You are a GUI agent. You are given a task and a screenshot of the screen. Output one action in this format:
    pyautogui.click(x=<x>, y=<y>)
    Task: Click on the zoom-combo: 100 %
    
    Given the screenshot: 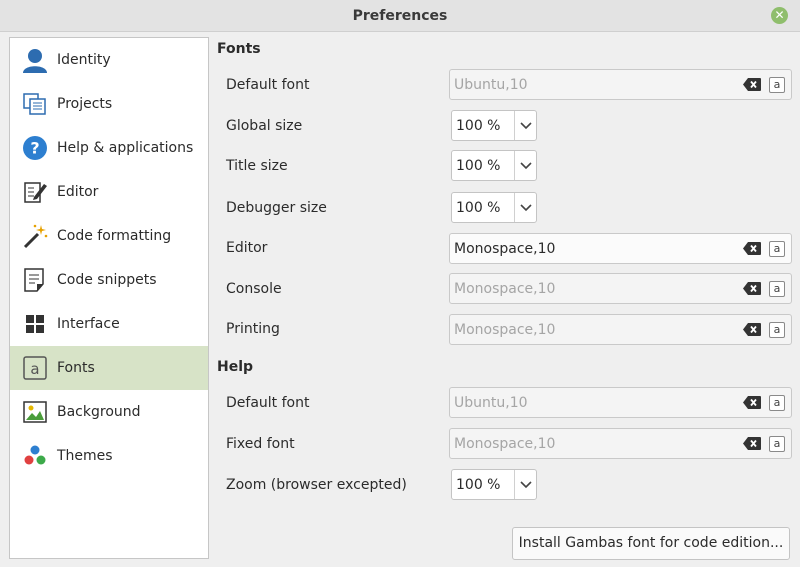 What is the action you would take?
    pyautogui.click(x=494, y=484)
    